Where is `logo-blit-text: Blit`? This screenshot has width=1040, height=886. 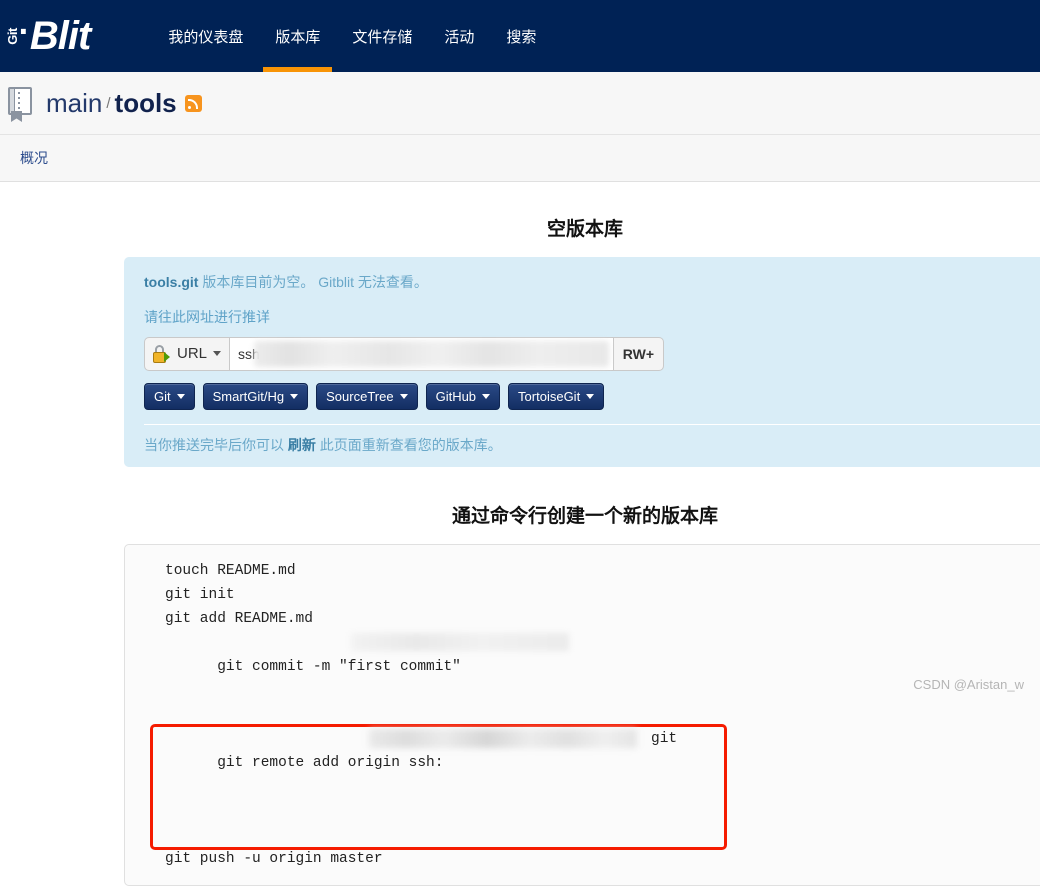 logo-blit-text: Blit is located at coordinates (60, 36).